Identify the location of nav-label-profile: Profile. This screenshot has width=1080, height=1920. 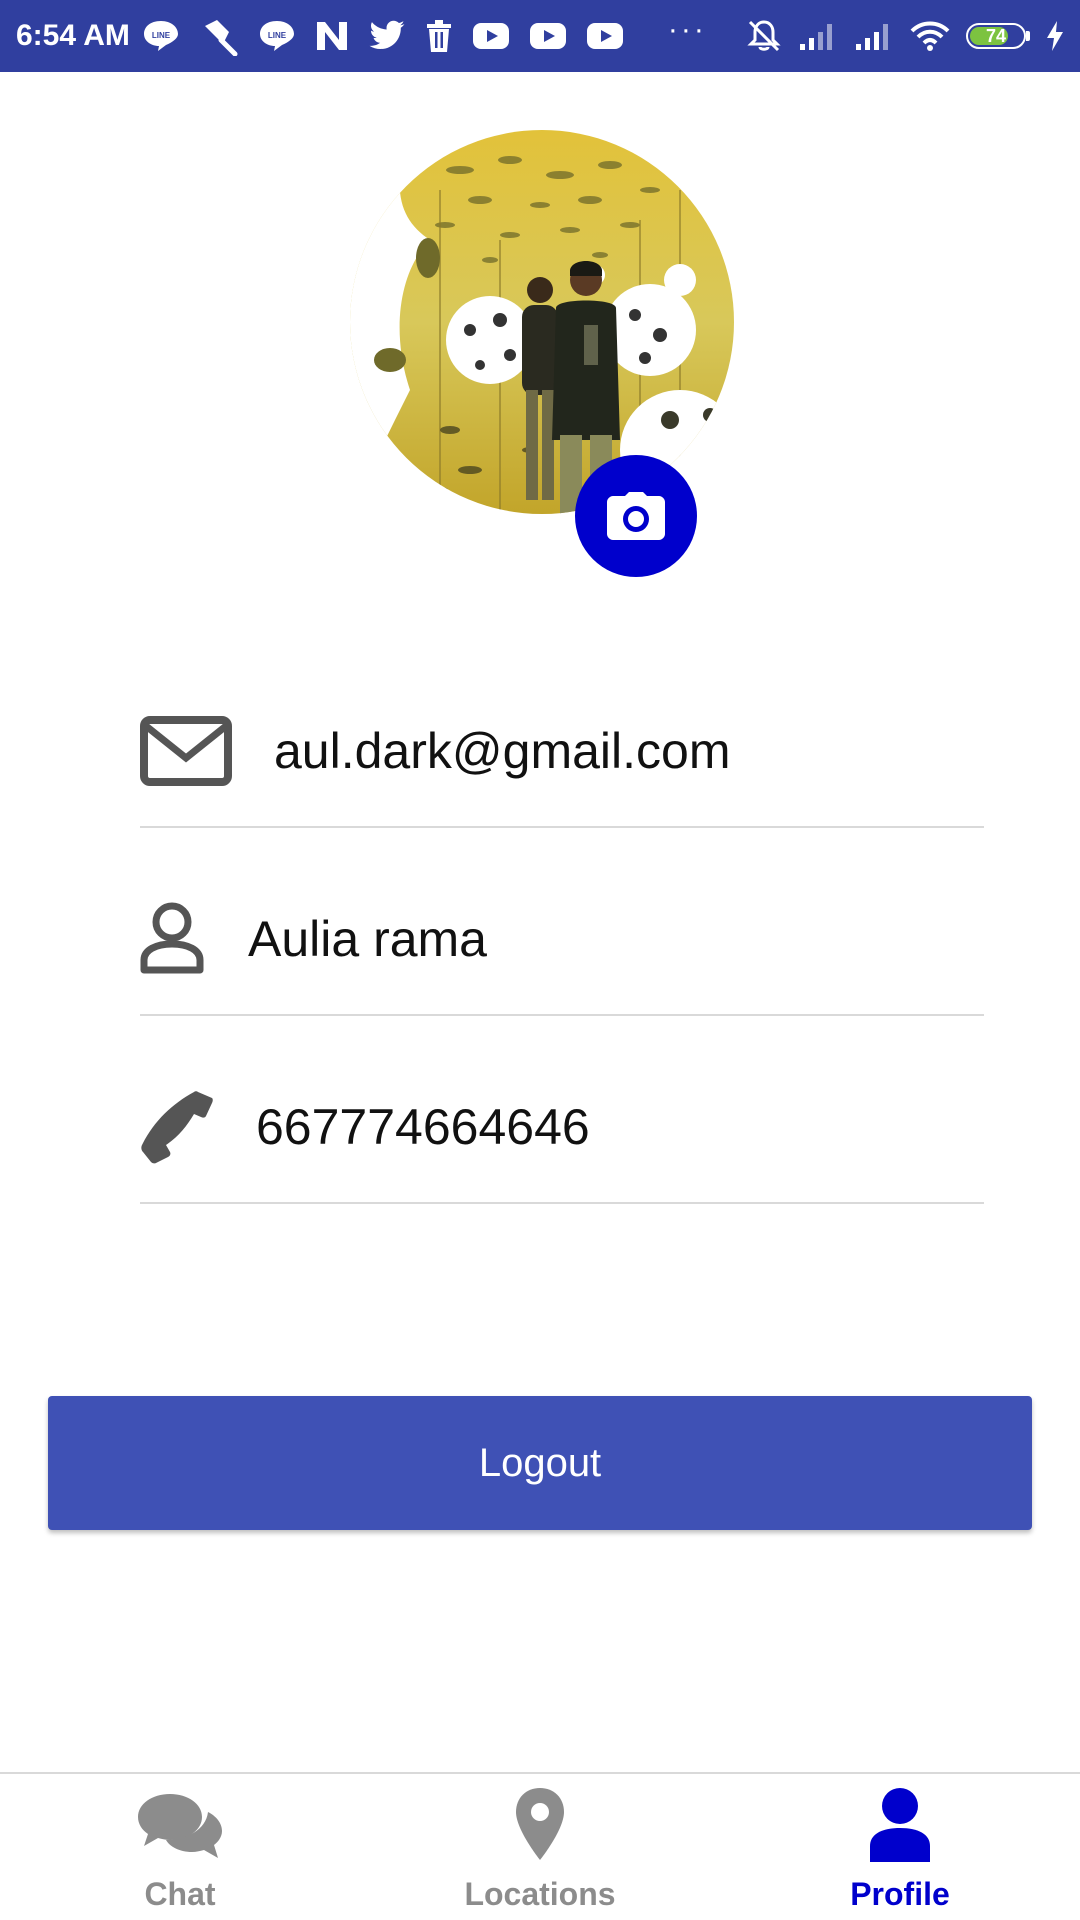
(900, 1894).